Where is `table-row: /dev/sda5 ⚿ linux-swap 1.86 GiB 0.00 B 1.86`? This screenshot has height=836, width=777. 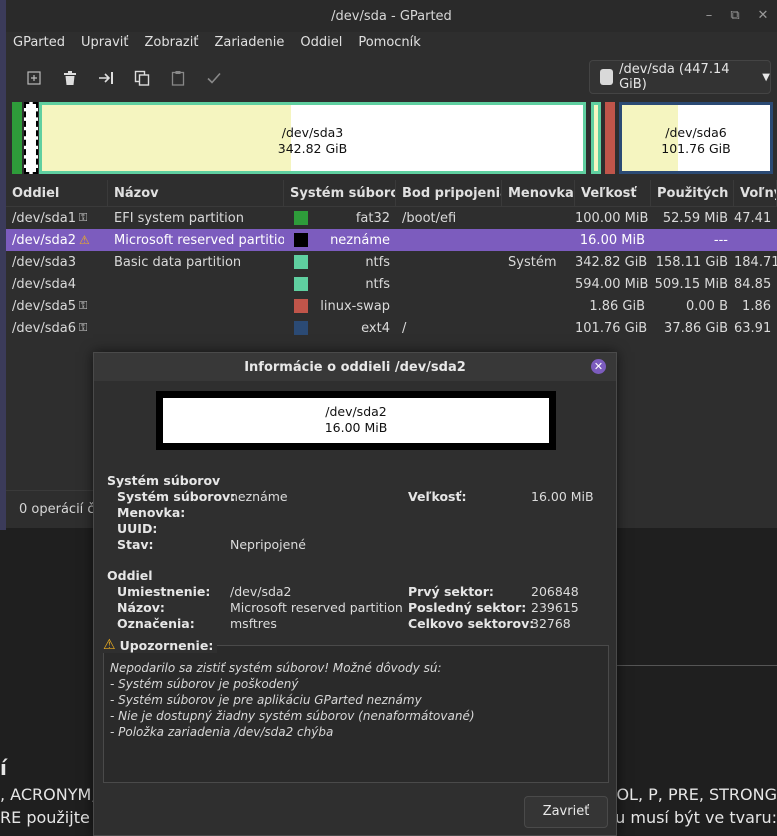
table-row: /dev/sda5 ⚿ linux-swap 1.86 GiB 0.00 B 1.86 is located at coordinates (391, 306).